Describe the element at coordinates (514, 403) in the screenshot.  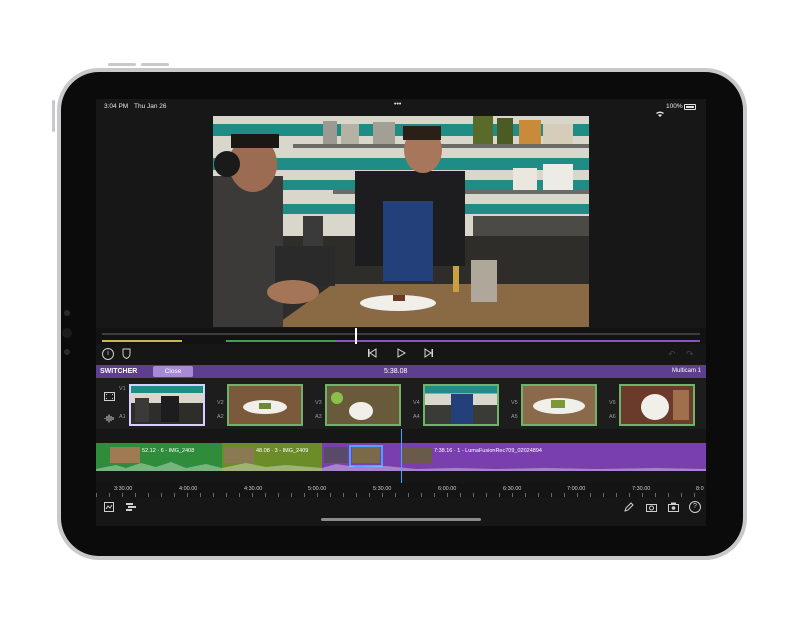
I see `angle-video-label: V5` at that location.